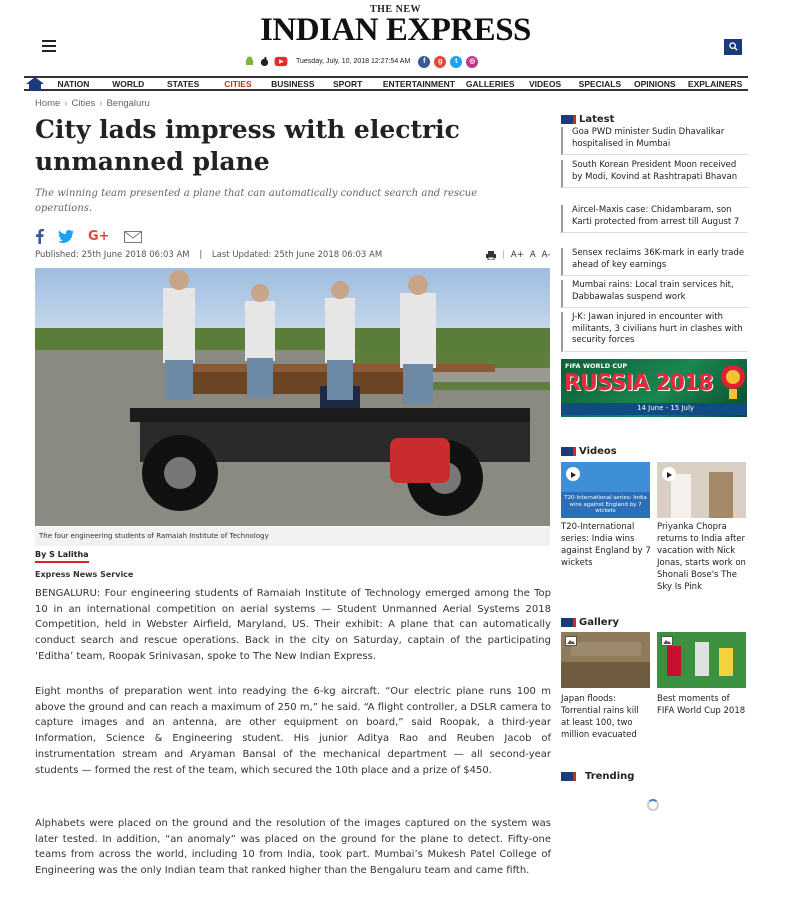 This screenshot has width=791, height=912. Describe the element at coordinates (590, 622) in the screenshot. I see `gallery-heading: Gallery` at that location.